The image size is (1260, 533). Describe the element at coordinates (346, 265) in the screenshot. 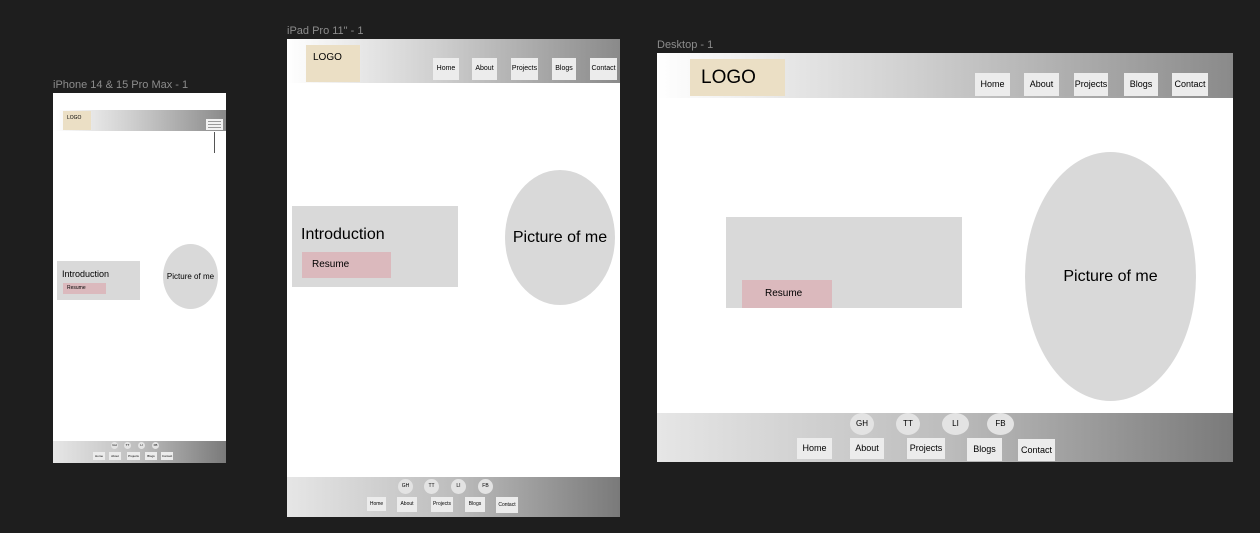

I see `ipad-resume-button: Resume` at that location.